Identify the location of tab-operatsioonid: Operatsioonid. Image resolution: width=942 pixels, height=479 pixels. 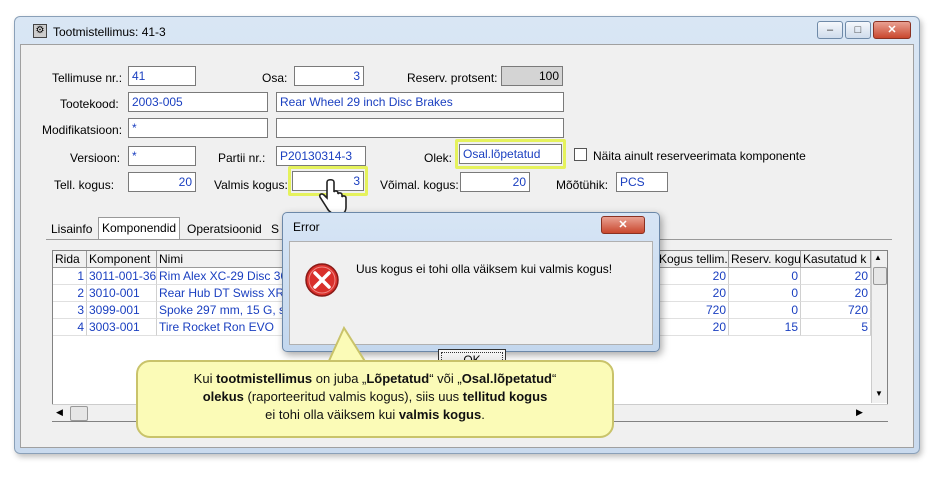
(224, 229).